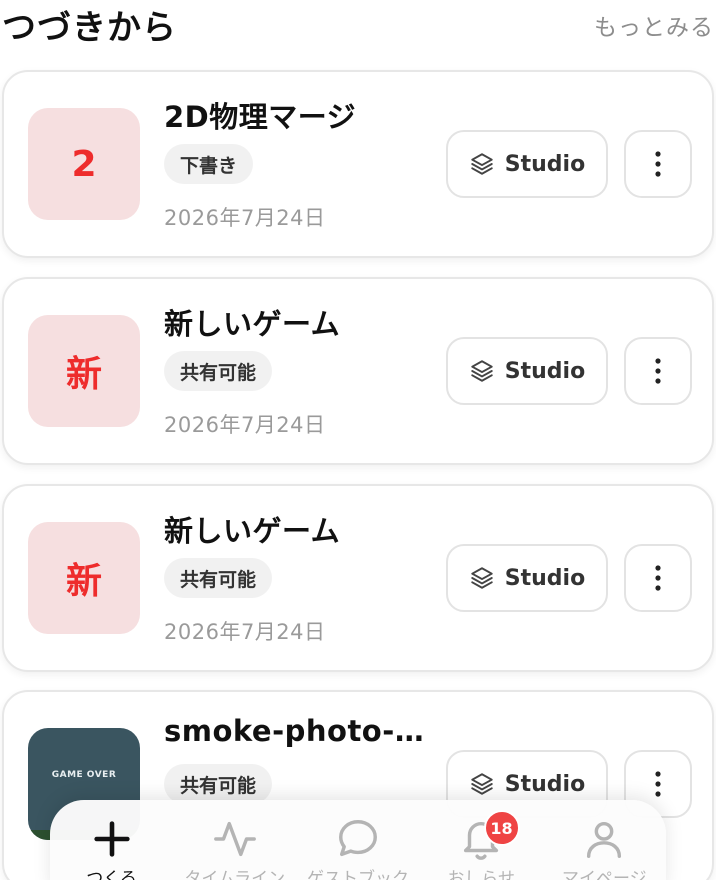 The height and width of the screenshot is (880, 716). I want to click on tab-label: タイムライン, so click(235, 874).